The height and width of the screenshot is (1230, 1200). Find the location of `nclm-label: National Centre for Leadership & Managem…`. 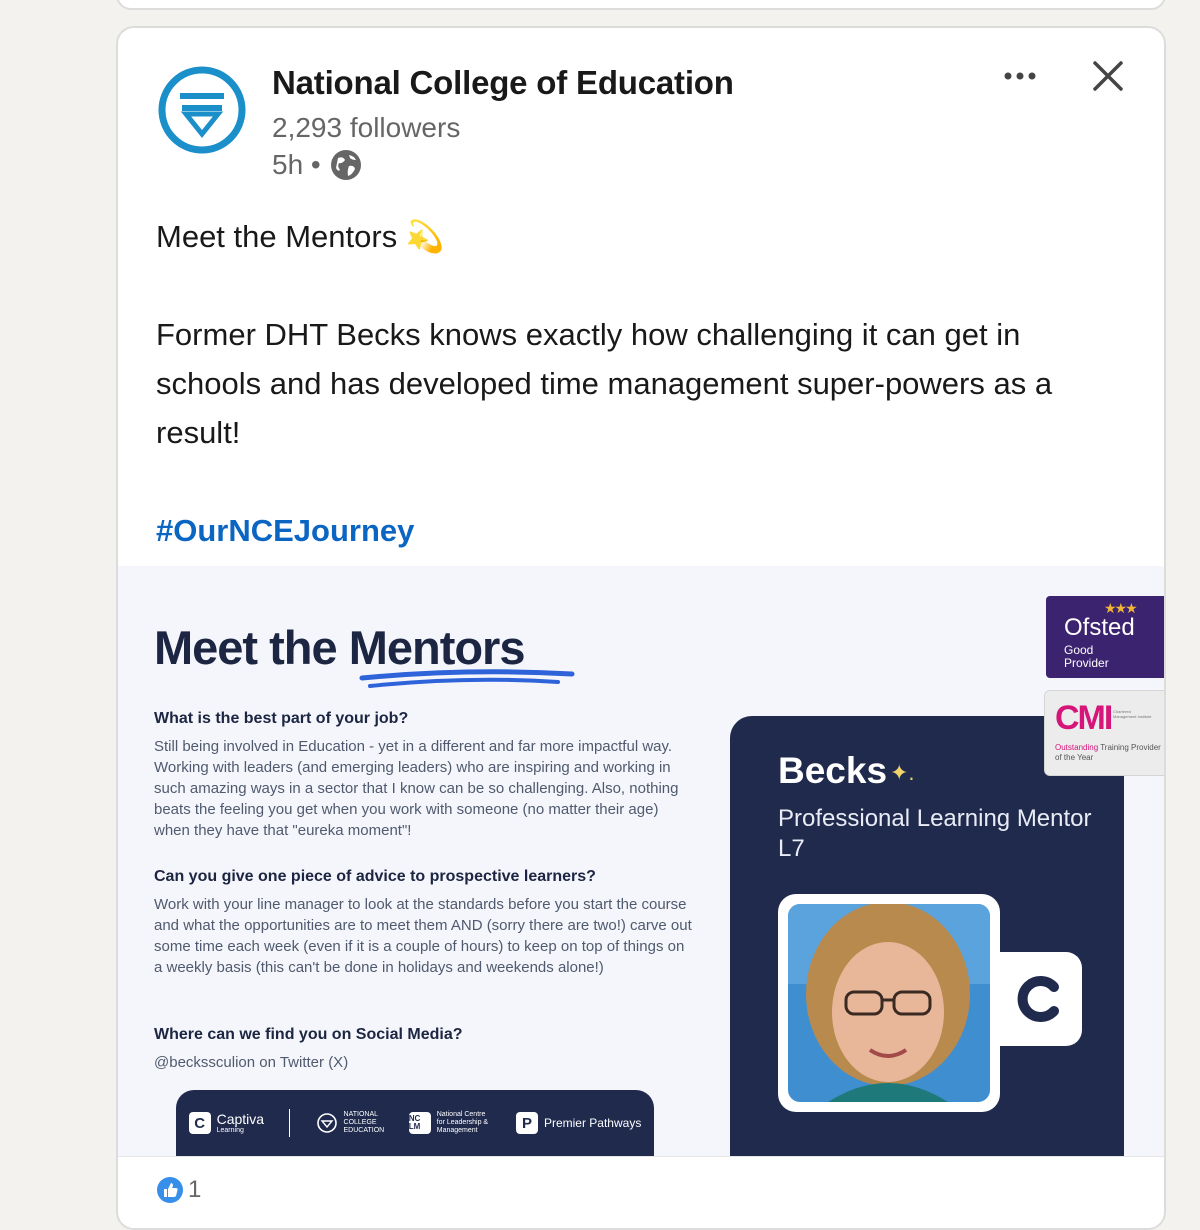

nclm-label: National Centre for Leadership & Managem… is located at coordinates (462, 1122).